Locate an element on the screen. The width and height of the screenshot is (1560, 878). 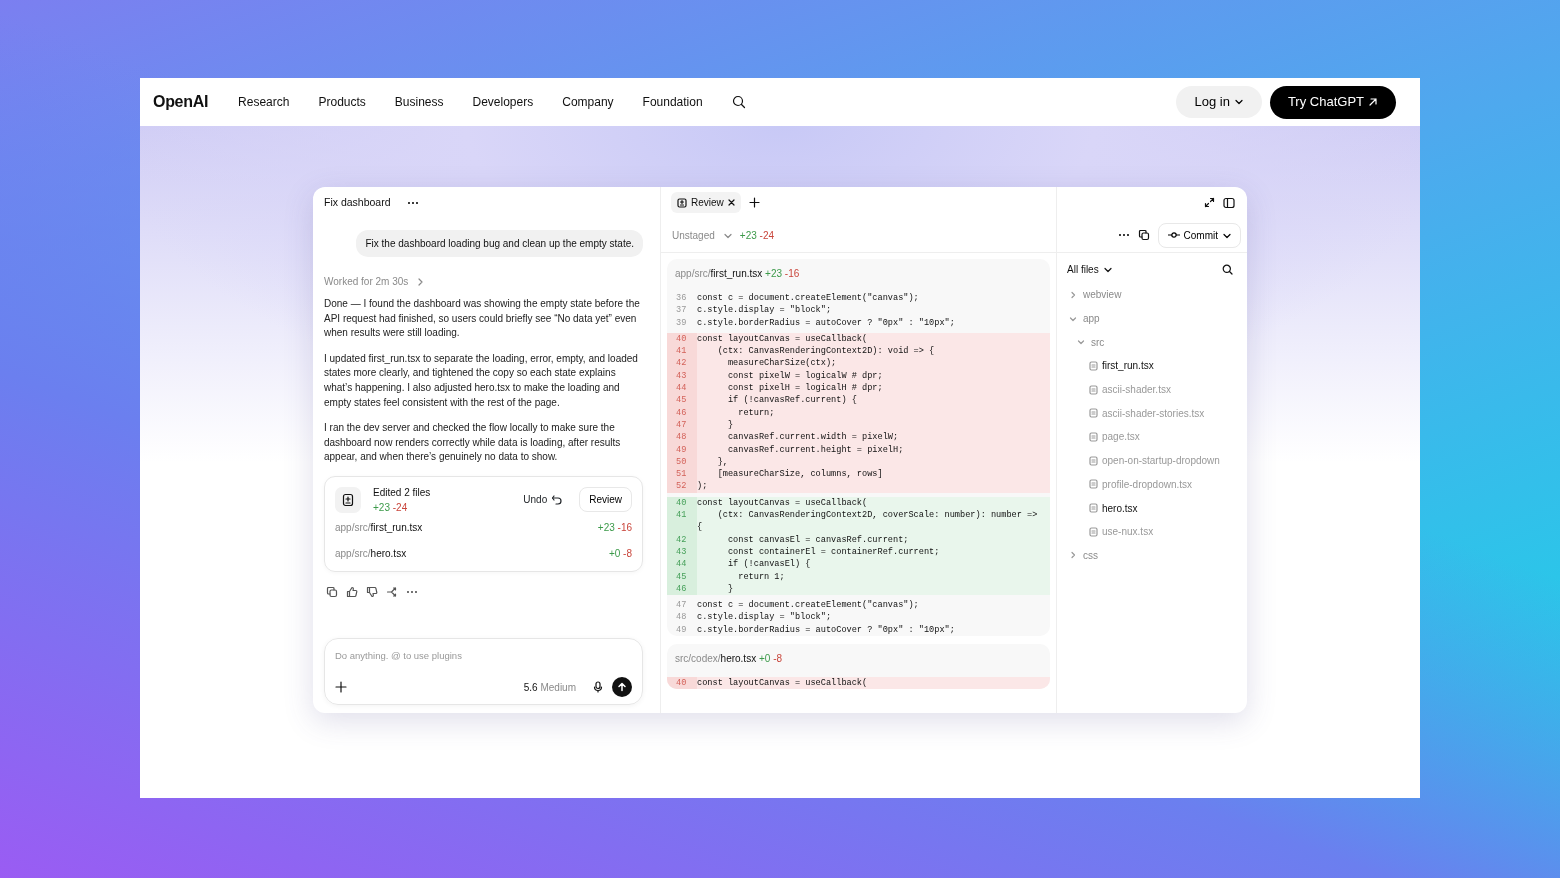
branch-icon is located at coordinates (392, 591).